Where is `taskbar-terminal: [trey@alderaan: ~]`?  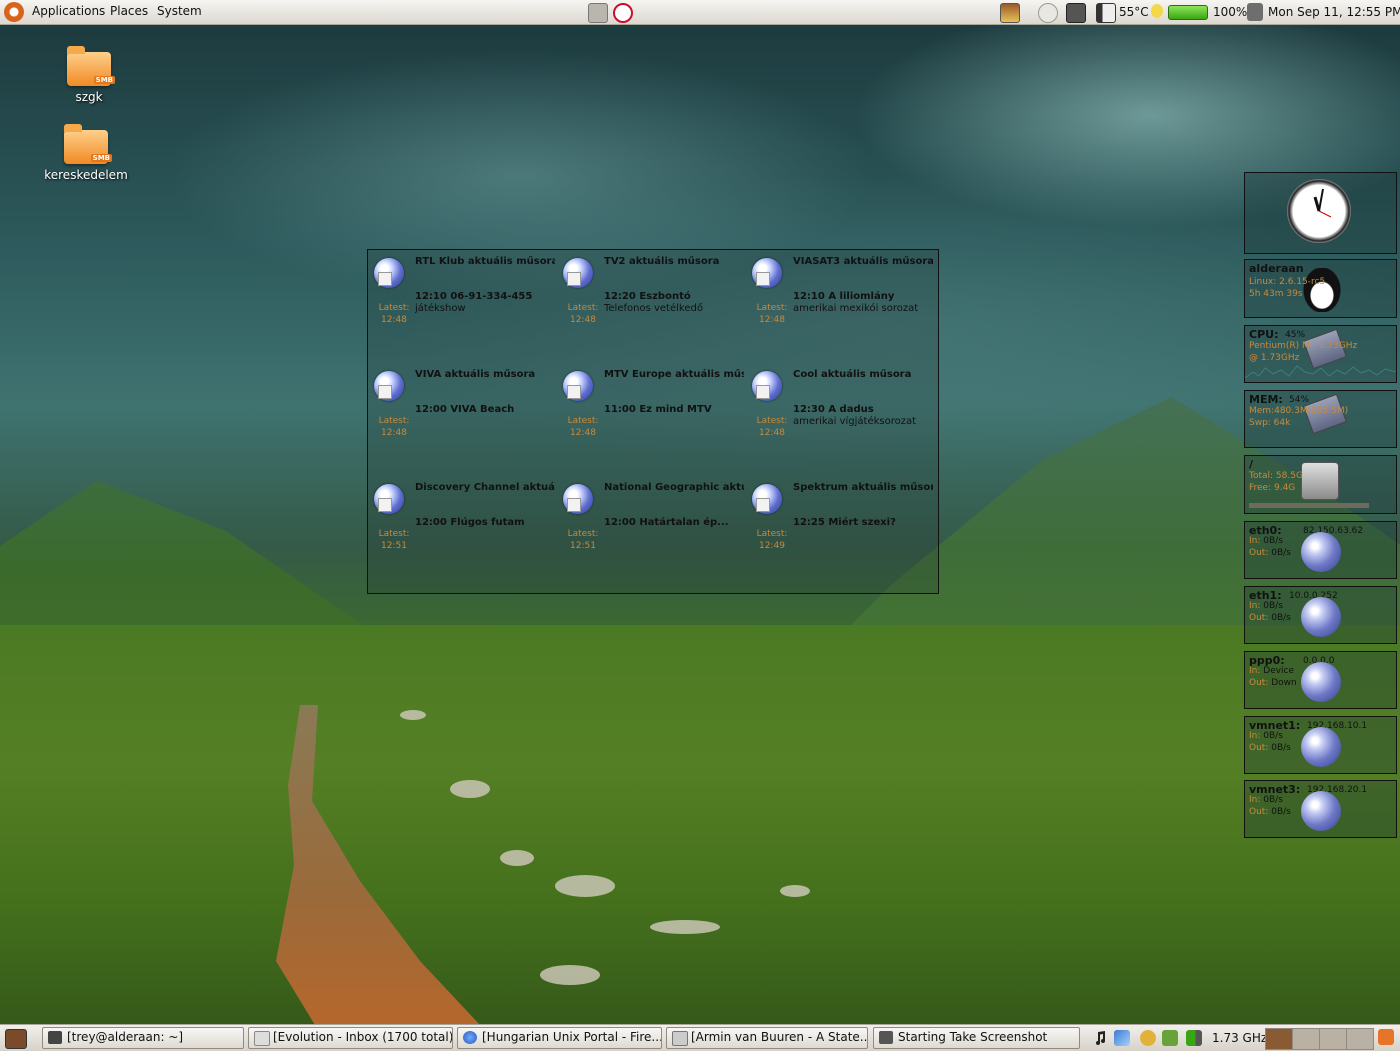 taskbar-terminal: [trey@alderaan: ~] is located at coordinates (143, 1038).